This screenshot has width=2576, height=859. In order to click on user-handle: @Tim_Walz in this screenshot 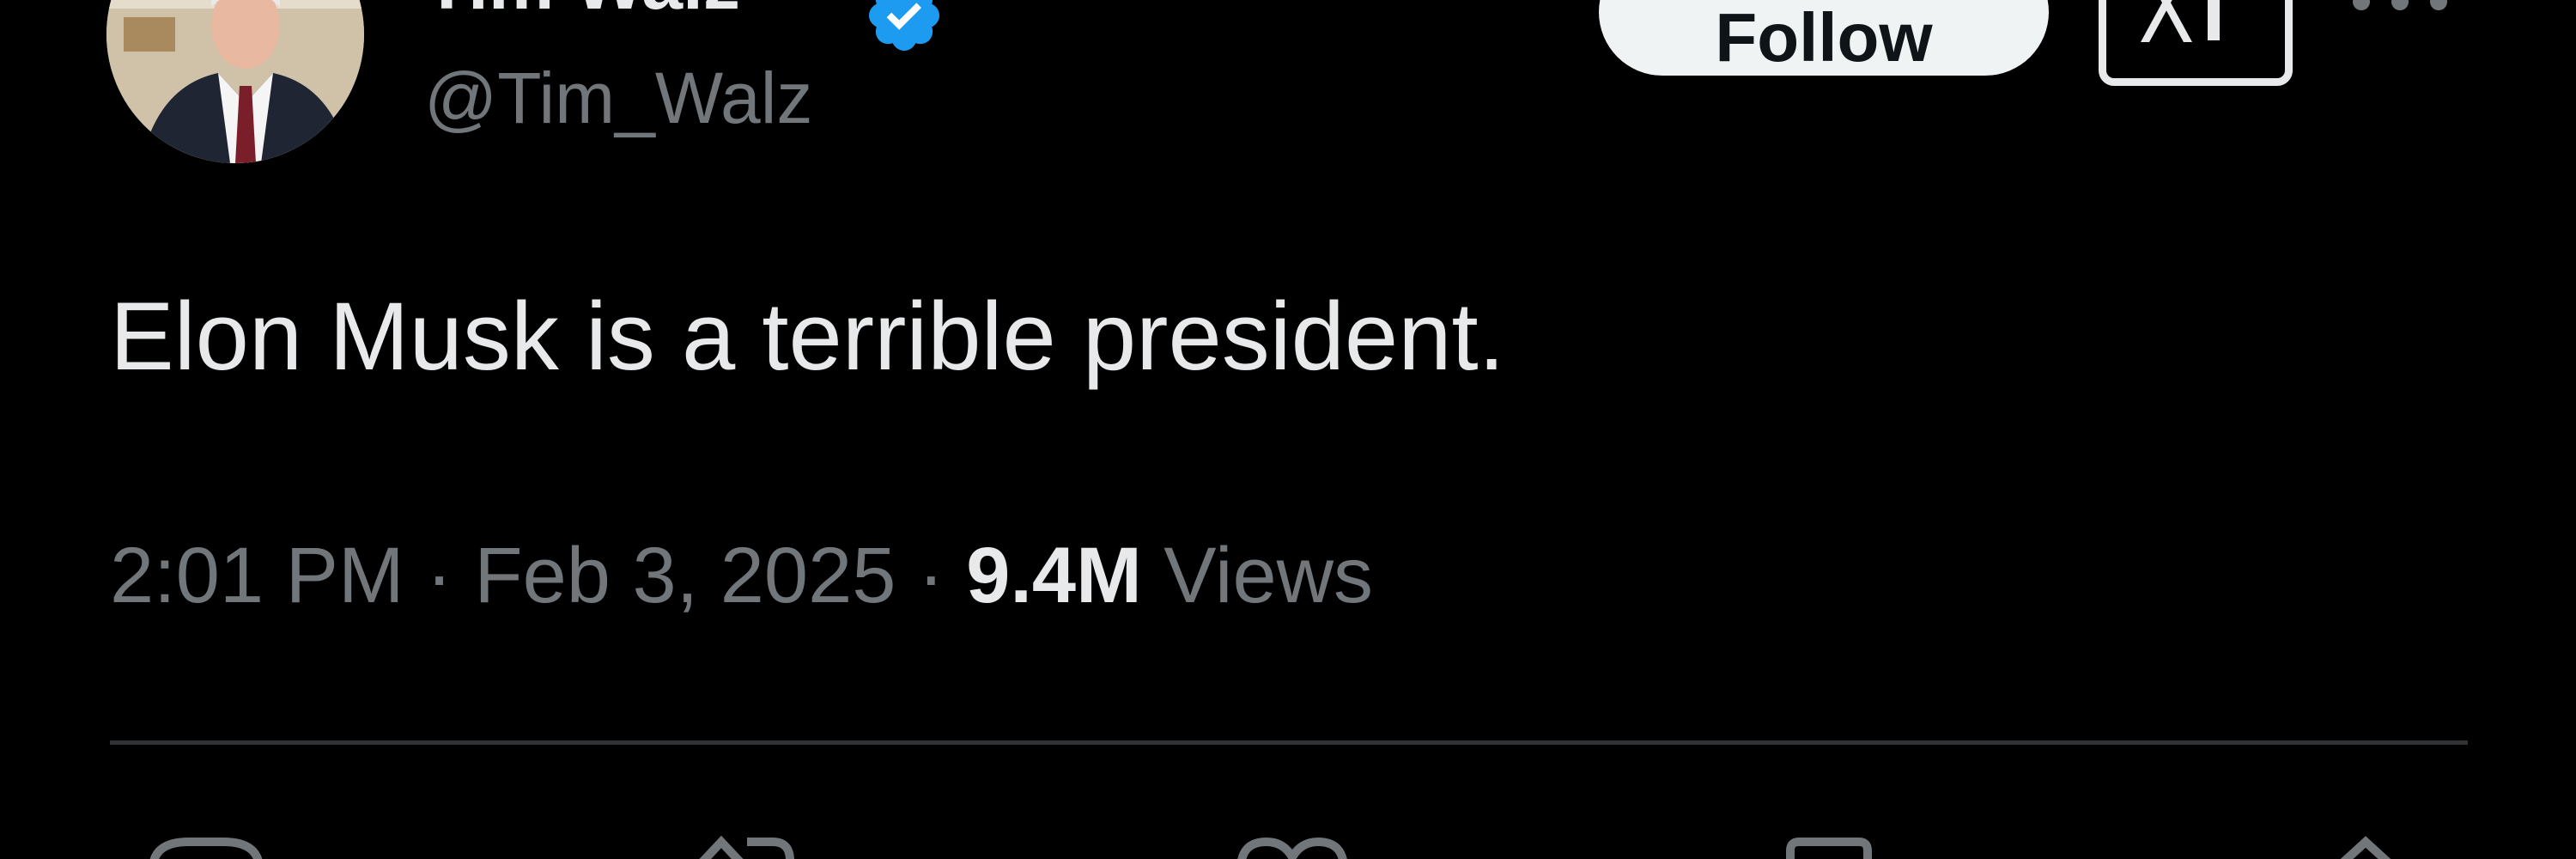, I will do `click(618, 98)`.